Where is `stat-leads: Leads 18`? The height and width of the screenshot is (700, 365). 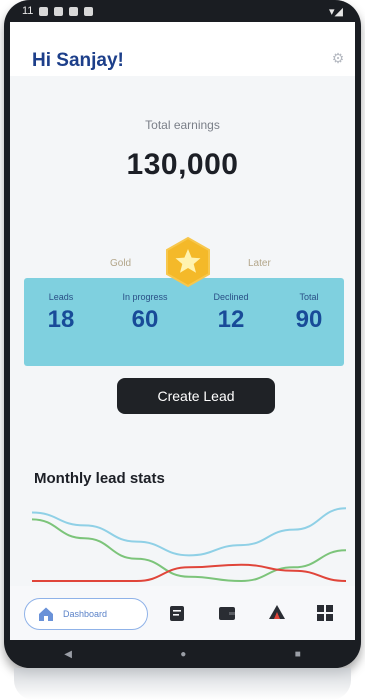 stat-leads: Leads 18 is located at coordinates (61, 313).